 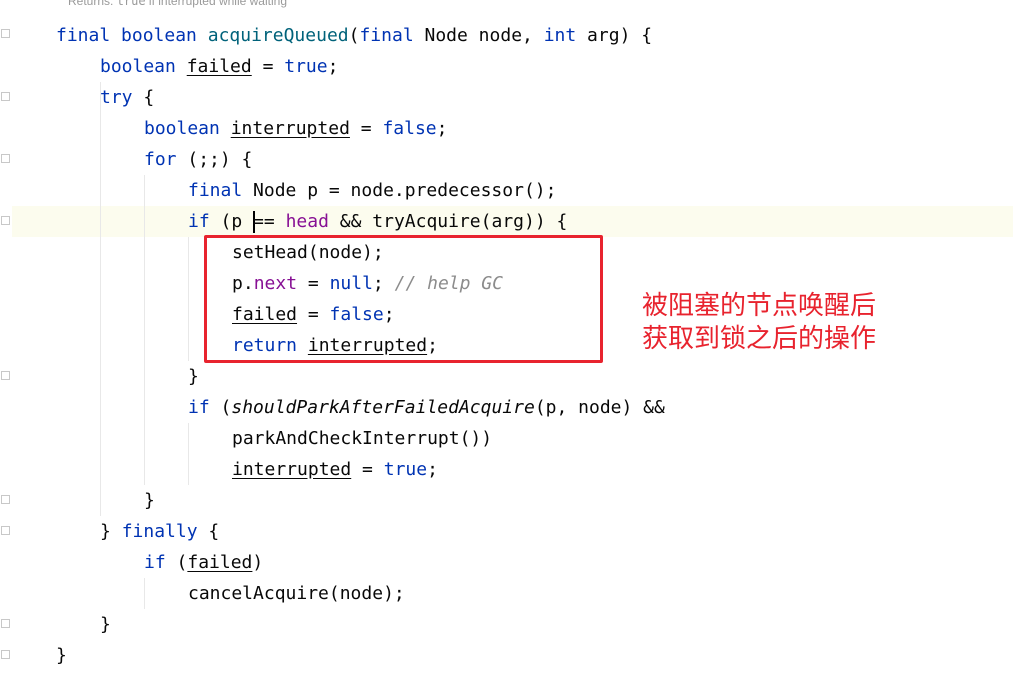 What do you see at coordinates (372, 190) in the screenshot?
I see `code-line: final Node p = node.predecessor();` at bounding box center [372, 190].